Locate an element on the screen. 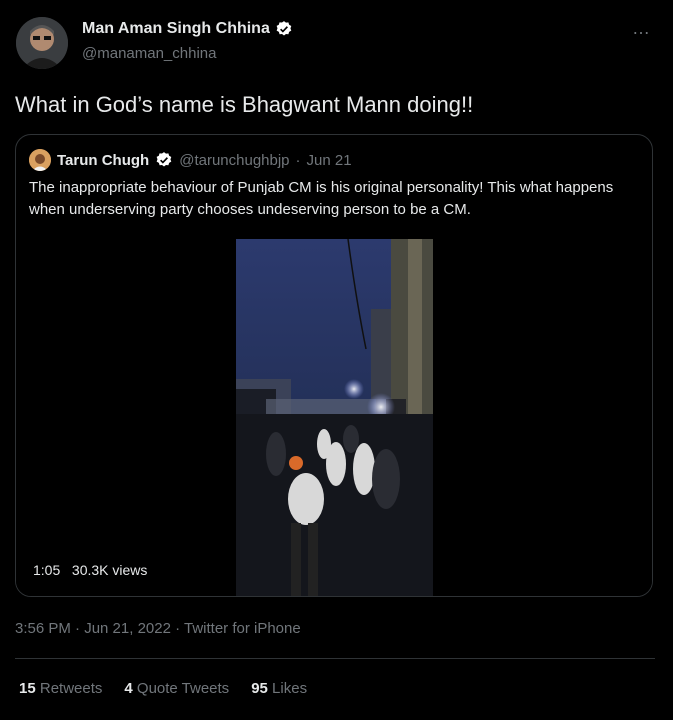  quoted-handle: @tarunchughbjp is located at coordinates (234, 160).